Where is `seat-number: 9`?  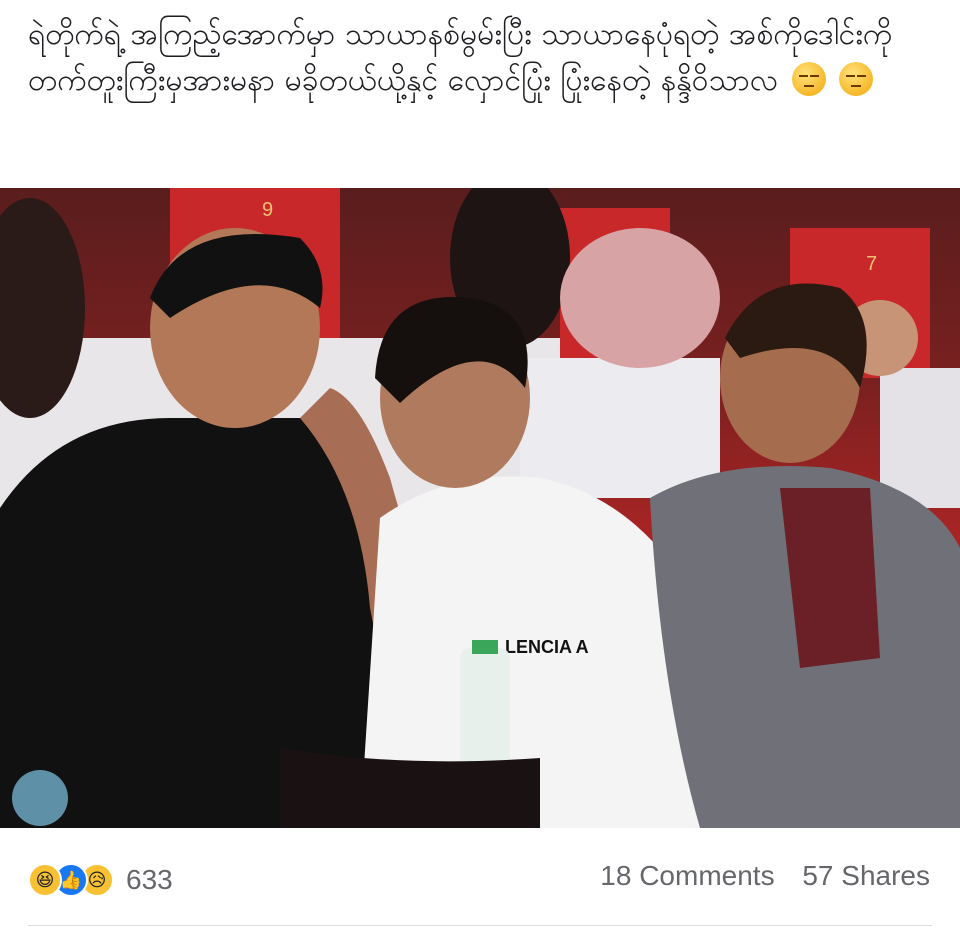
seat-number: 9 is located at coordinates (267, 210).